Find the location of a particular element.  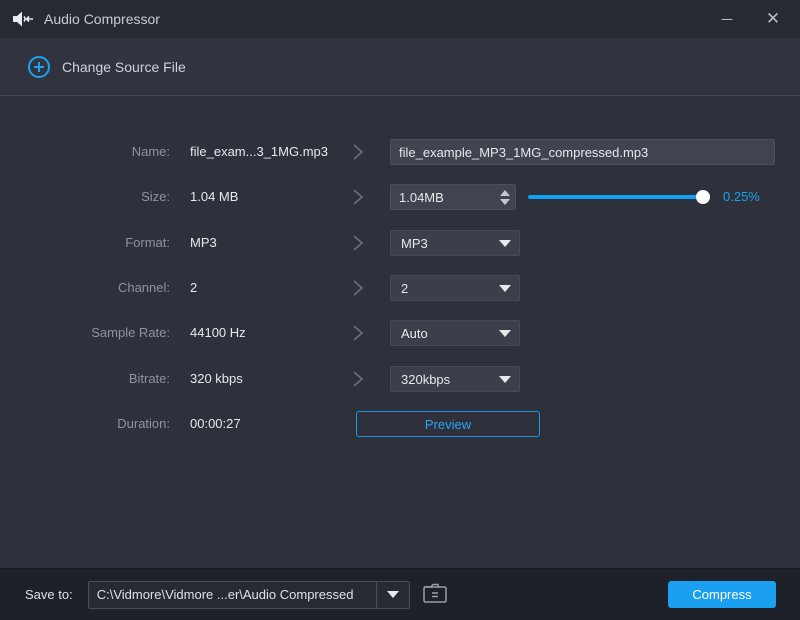

row-sample-rate: Sample Rate: 44100 Hz Auto is located at coordinates (400, 333).